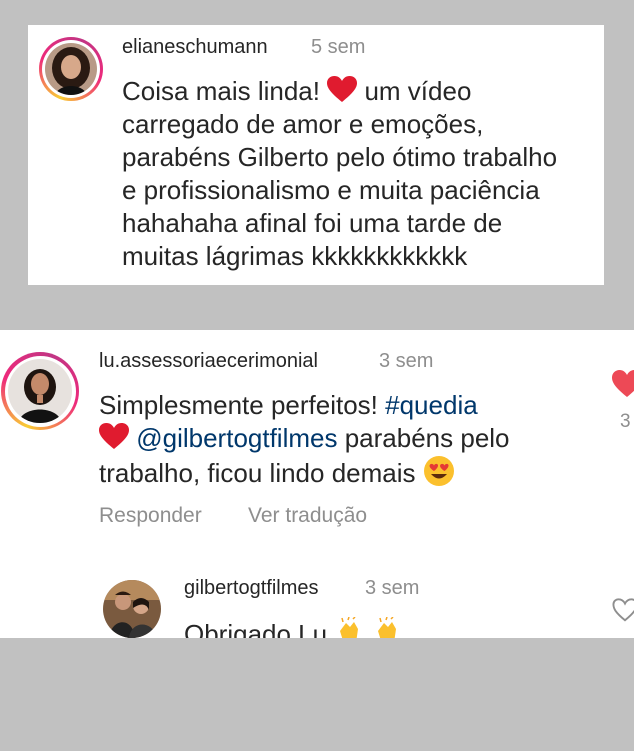  What do you see at coordinates (208, 361) in the screenshot?
I see `comment-username: lu.assessoriaecerimonial` at bounding box center [208, 361].